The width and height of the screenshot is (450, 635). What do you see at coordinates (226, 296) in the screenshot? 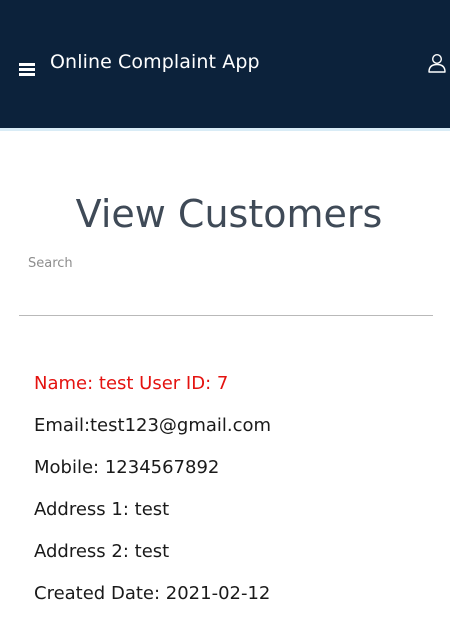
I see `search-input` at bounding box center [226, 296].